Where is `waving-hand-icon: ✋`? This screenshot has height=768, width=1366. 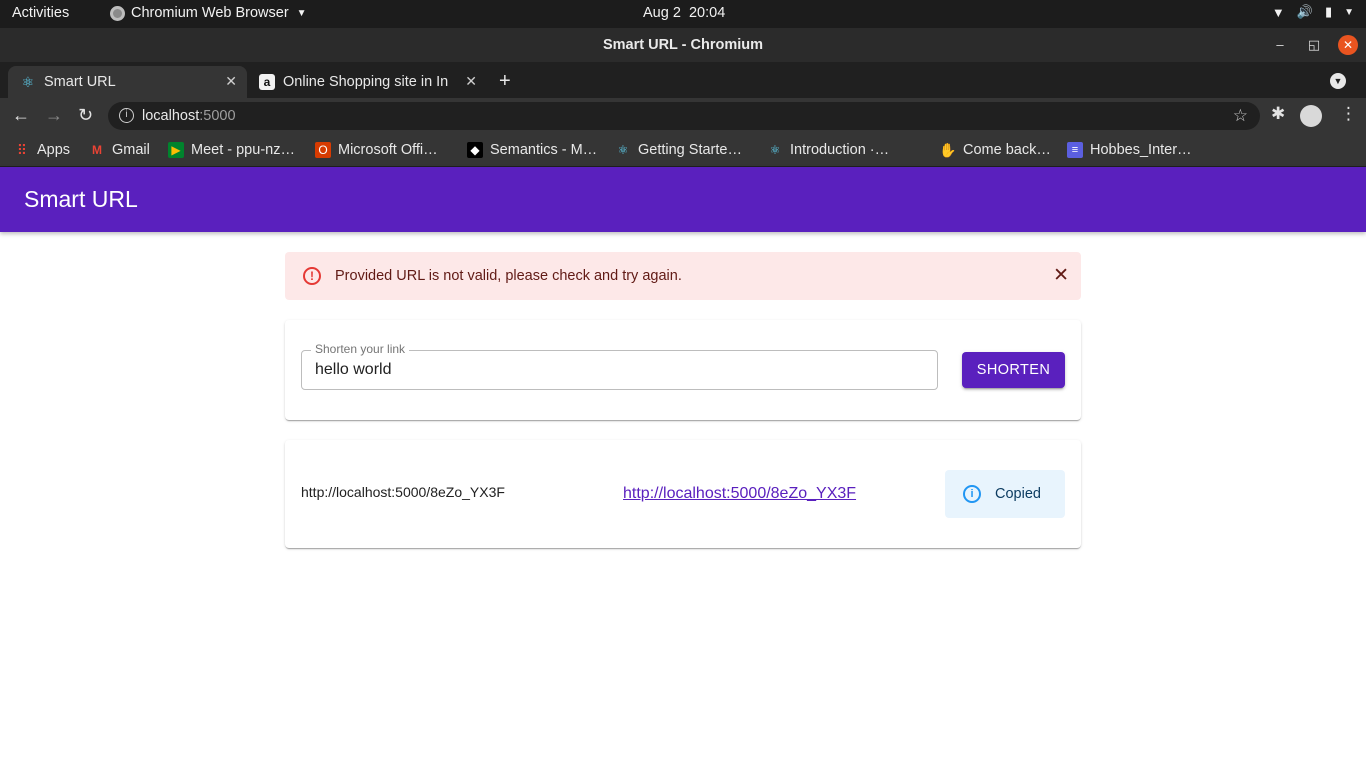
waving-hand-icon: ✋ is located at coordinates (948, 149).